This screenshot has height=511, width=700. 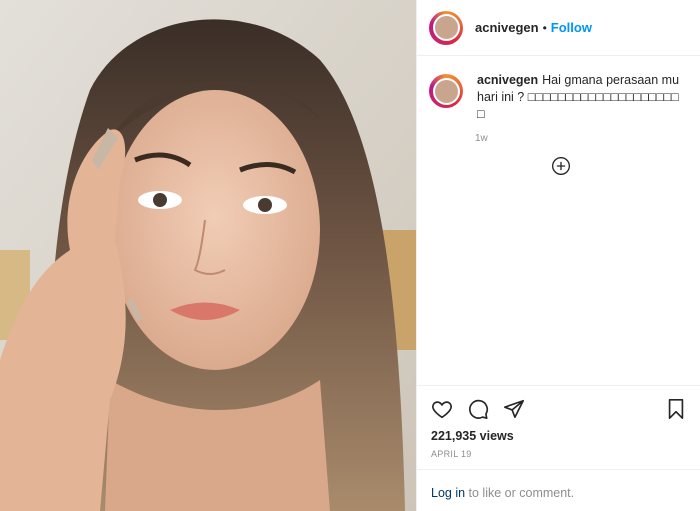 What do you see at coordinates (571, 27) in the screenshot?
I see `follow-button: Follow` at bounding box center [571, 27].